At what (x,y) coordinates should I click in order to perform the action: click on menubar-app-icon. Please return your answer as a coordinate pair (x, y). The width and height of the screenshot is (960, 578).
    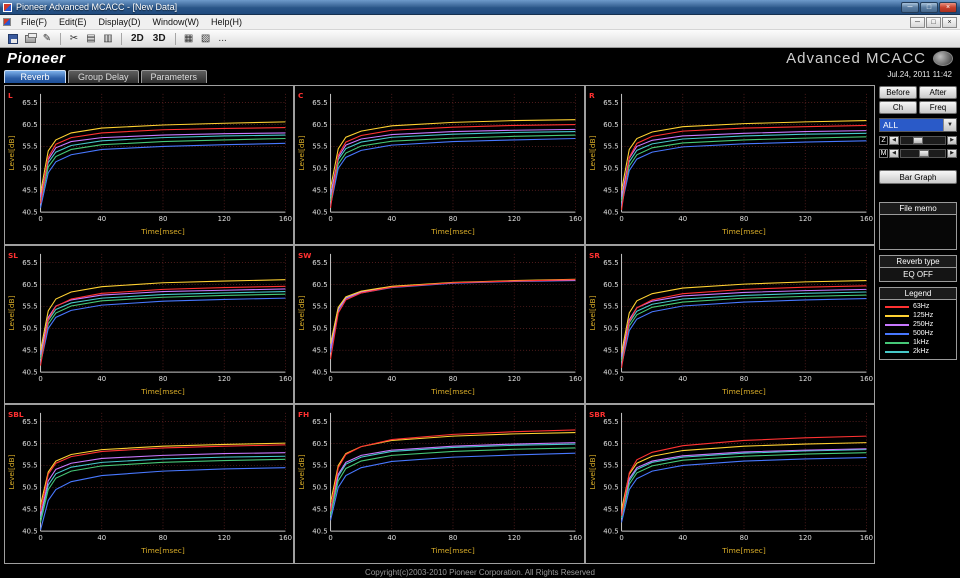
    Looking at the image, I should click on (7, 22).